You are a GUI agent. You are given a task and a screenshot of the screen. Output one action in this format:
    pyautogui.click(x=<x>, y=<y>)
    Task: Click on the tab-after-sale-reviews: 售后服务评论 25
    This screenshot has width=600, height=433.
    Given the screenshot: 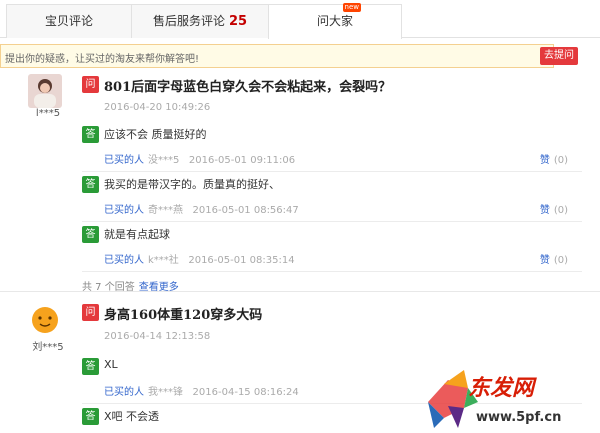 What is the action you would take?
    pyautogui.click(x=200, y=21)
    